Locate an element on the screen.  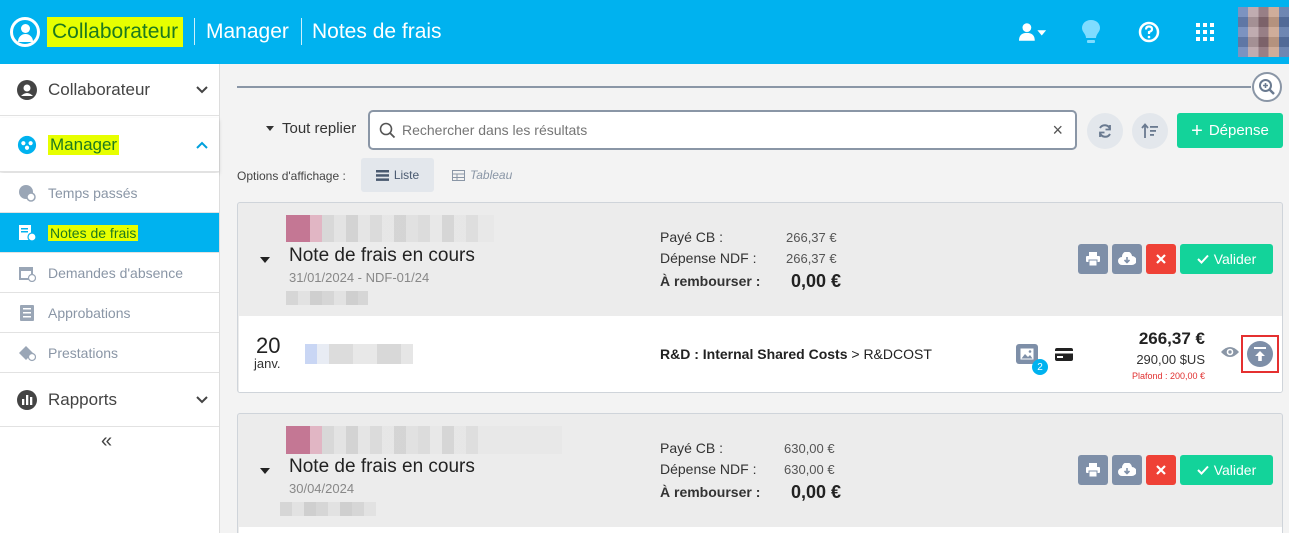
sidebar-item-collaborateur: Collaborateur is located at coordinates (109, 90).